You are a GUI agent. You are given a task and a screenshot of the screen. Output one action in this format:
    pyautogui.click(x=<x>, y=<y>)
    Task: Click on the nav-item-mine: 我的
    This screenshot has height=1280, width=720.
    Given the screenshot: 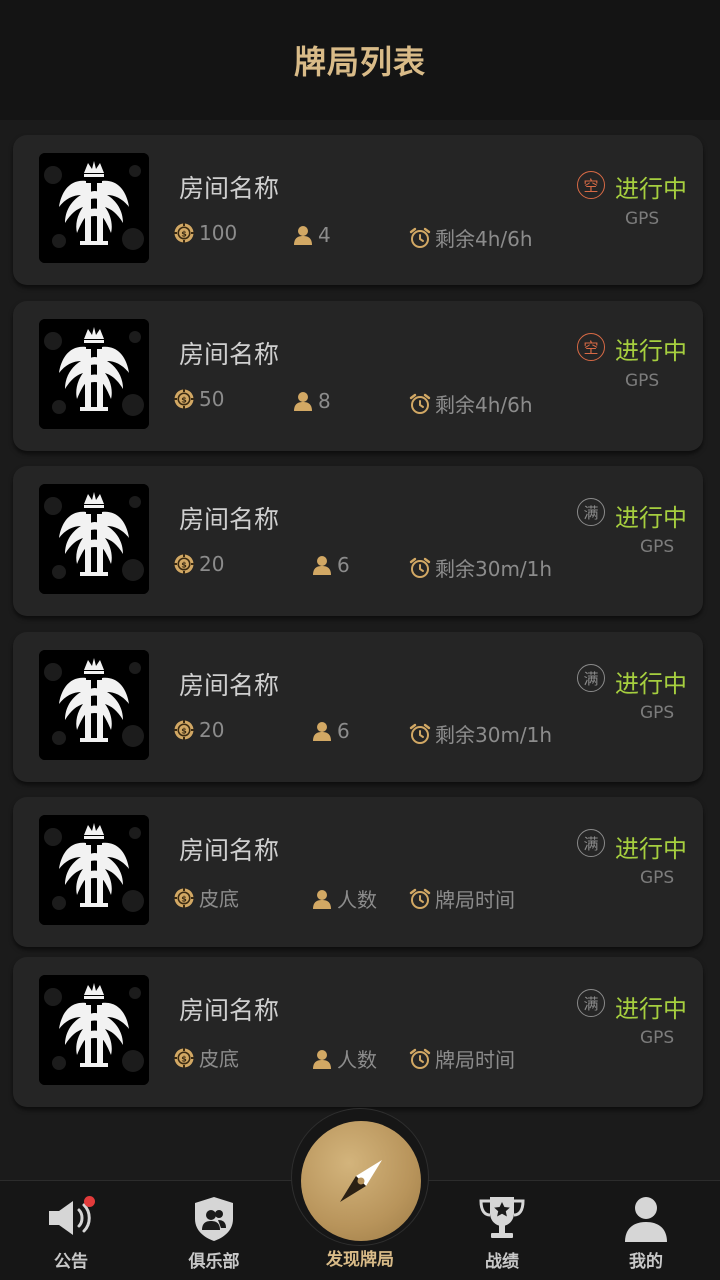 What is the action you would take?
    pyautogui.click(x=646, y=1230)
    